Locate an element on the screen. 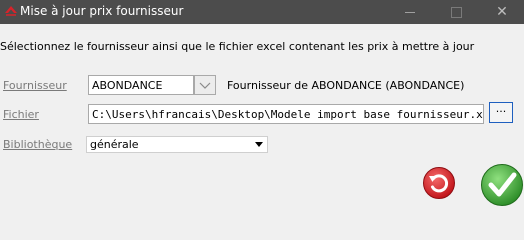  bibliotheque-select: générale is located at coordinates (177, 144).